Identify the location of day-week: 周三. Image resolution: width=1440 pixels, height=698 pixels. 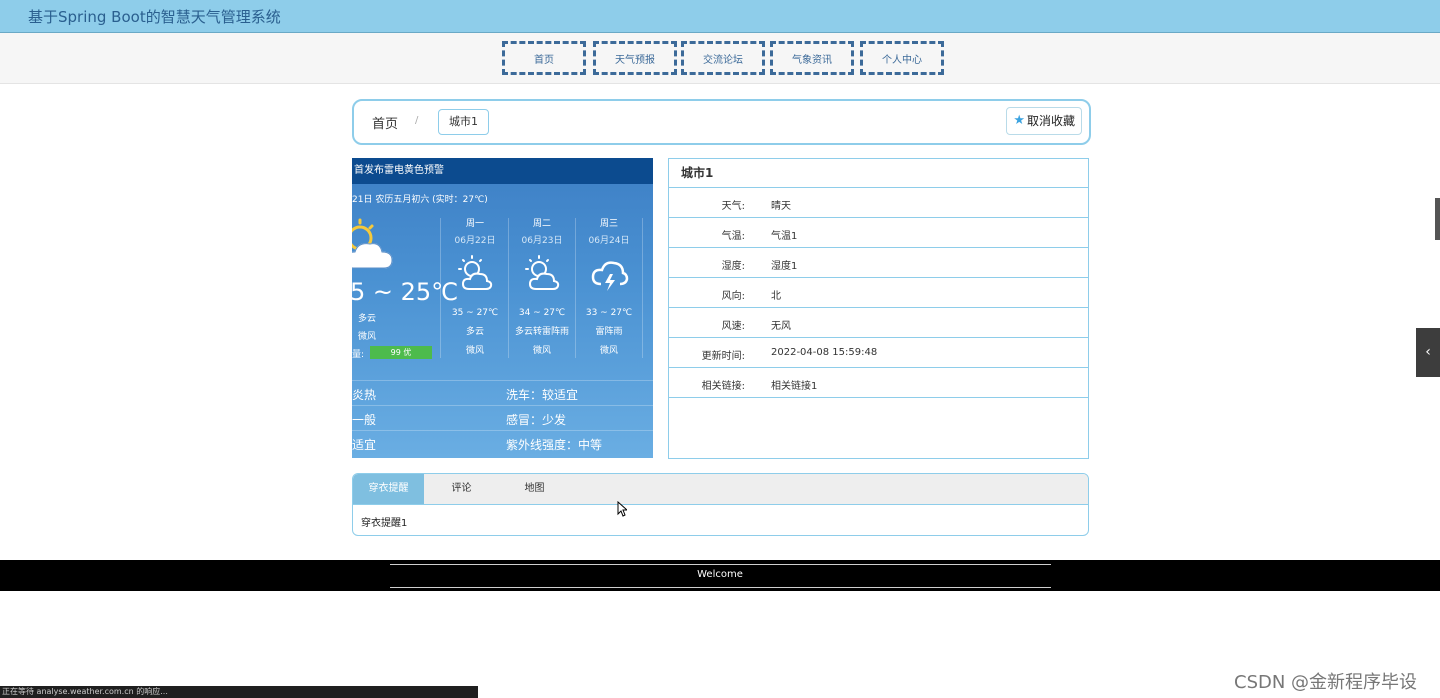
(608, 224).